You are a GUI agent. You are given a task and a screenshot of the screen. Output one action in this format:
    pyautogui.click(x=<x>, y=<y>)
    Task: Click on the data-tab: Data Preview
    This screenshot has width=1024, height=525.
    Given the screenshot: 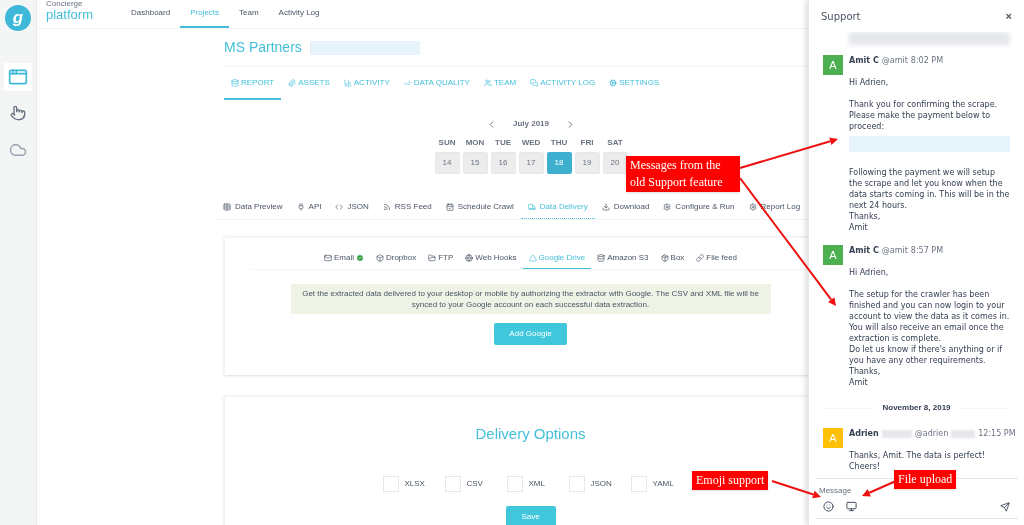 What is the action you would take?
    pyautogui.click(x=253, y=207)
    